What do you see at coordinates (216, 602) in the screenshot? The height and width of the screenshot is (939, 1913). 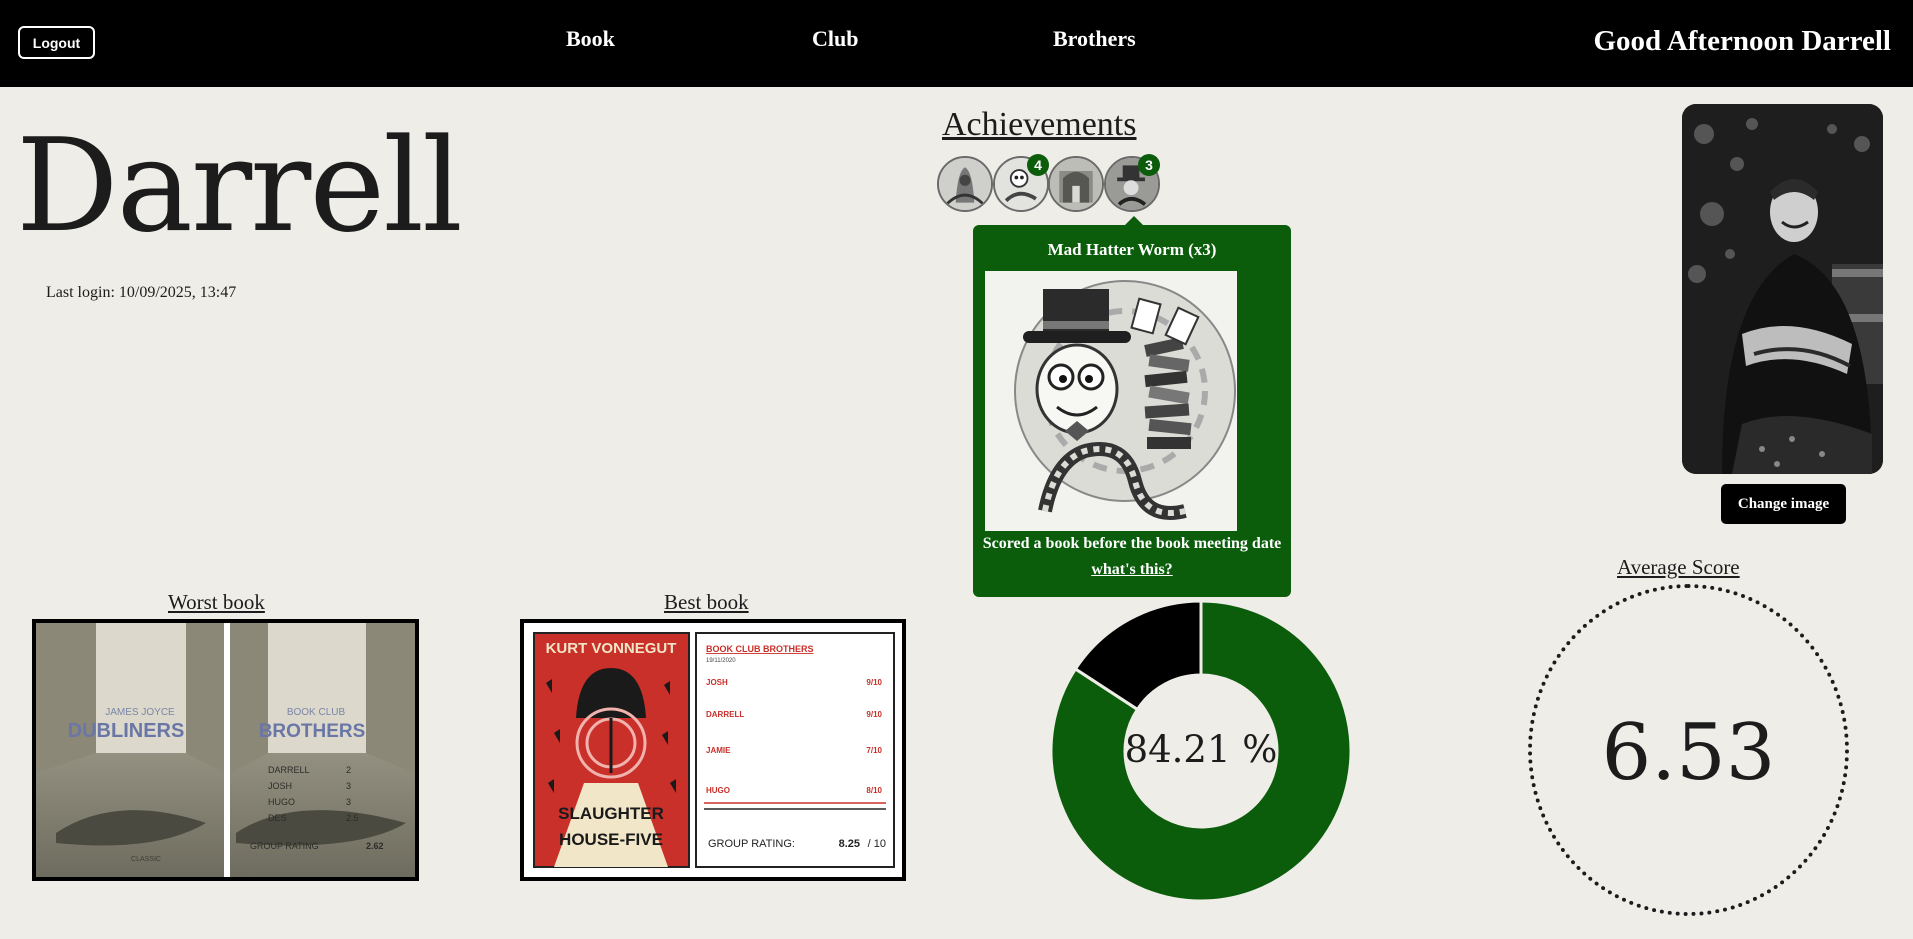 I see `worst-book-heading: Worst book` at bounding box center [216, 602].